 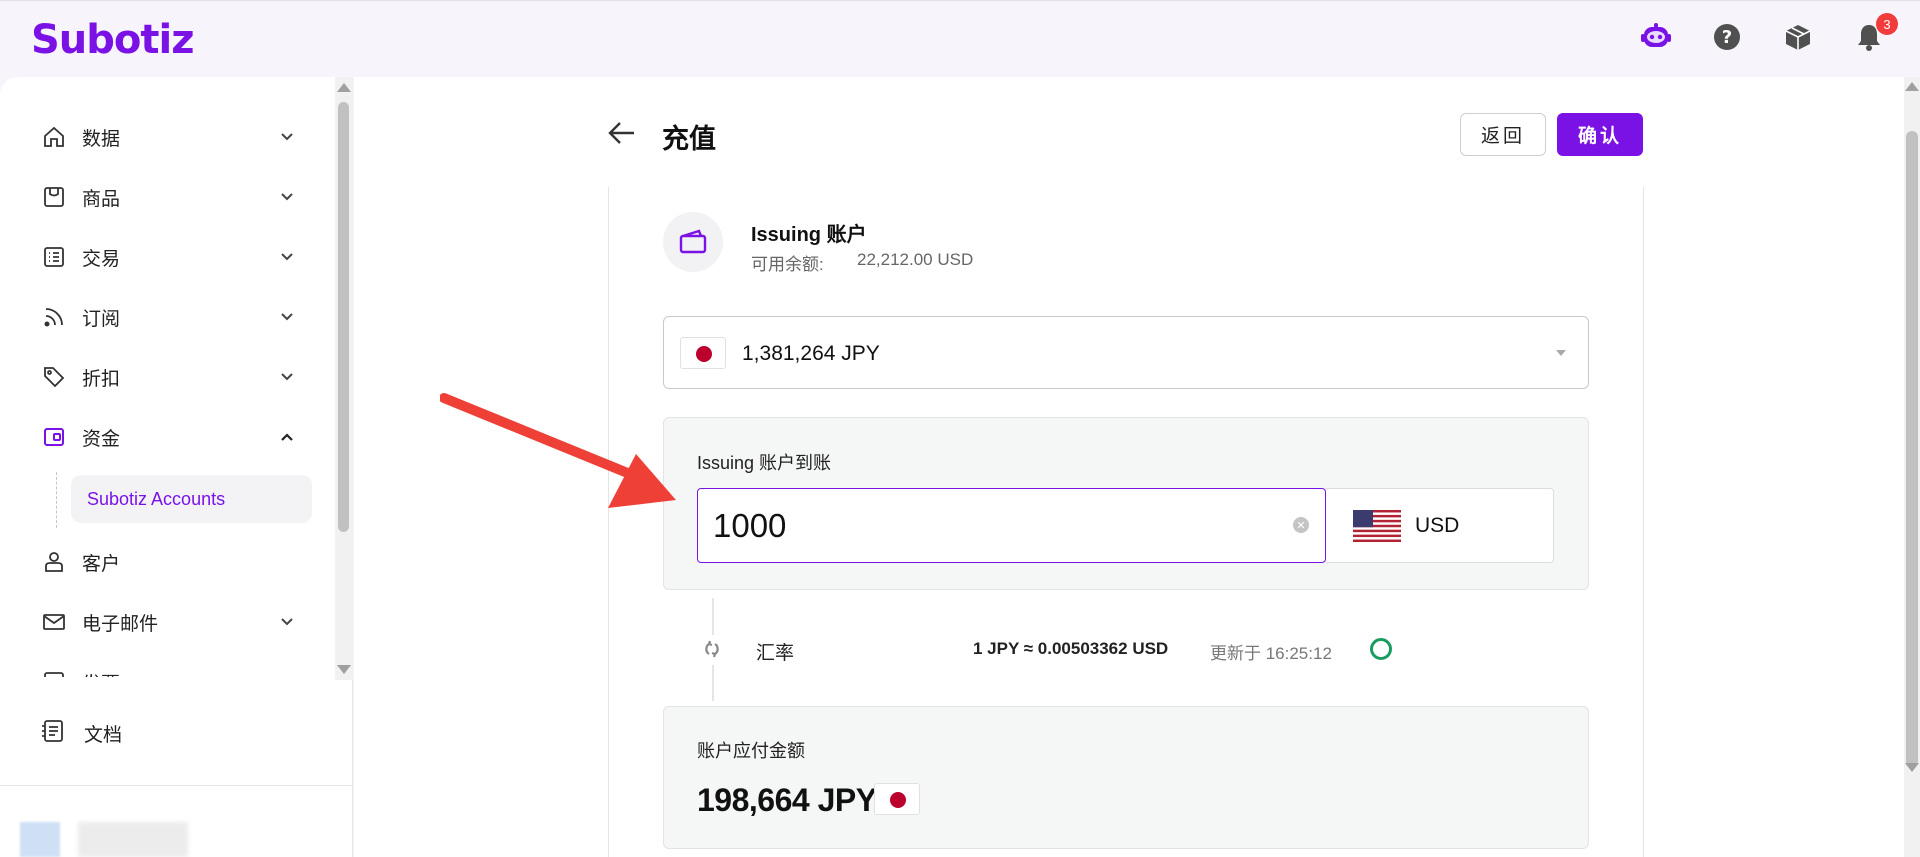 I want to click on notification-badge: 3, so click(x=1887, y=24).